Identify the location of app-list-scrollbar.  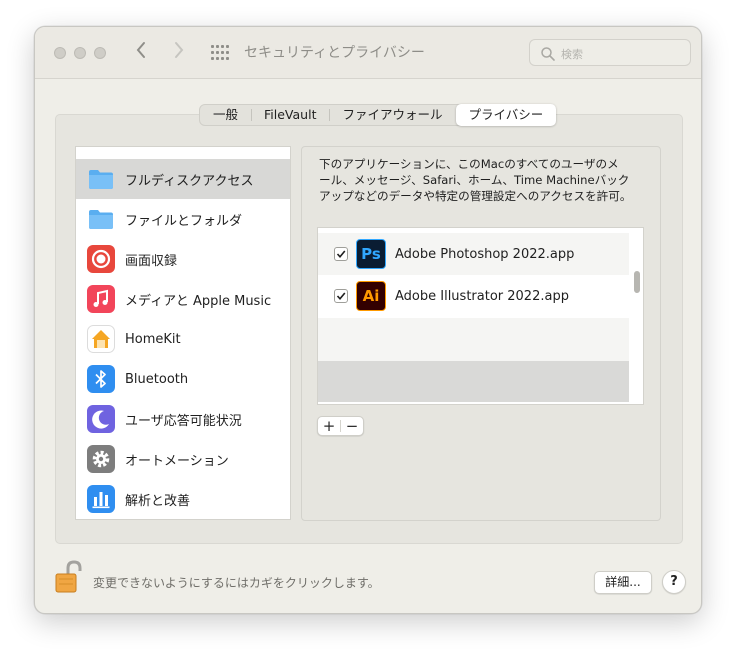
(637, 282).